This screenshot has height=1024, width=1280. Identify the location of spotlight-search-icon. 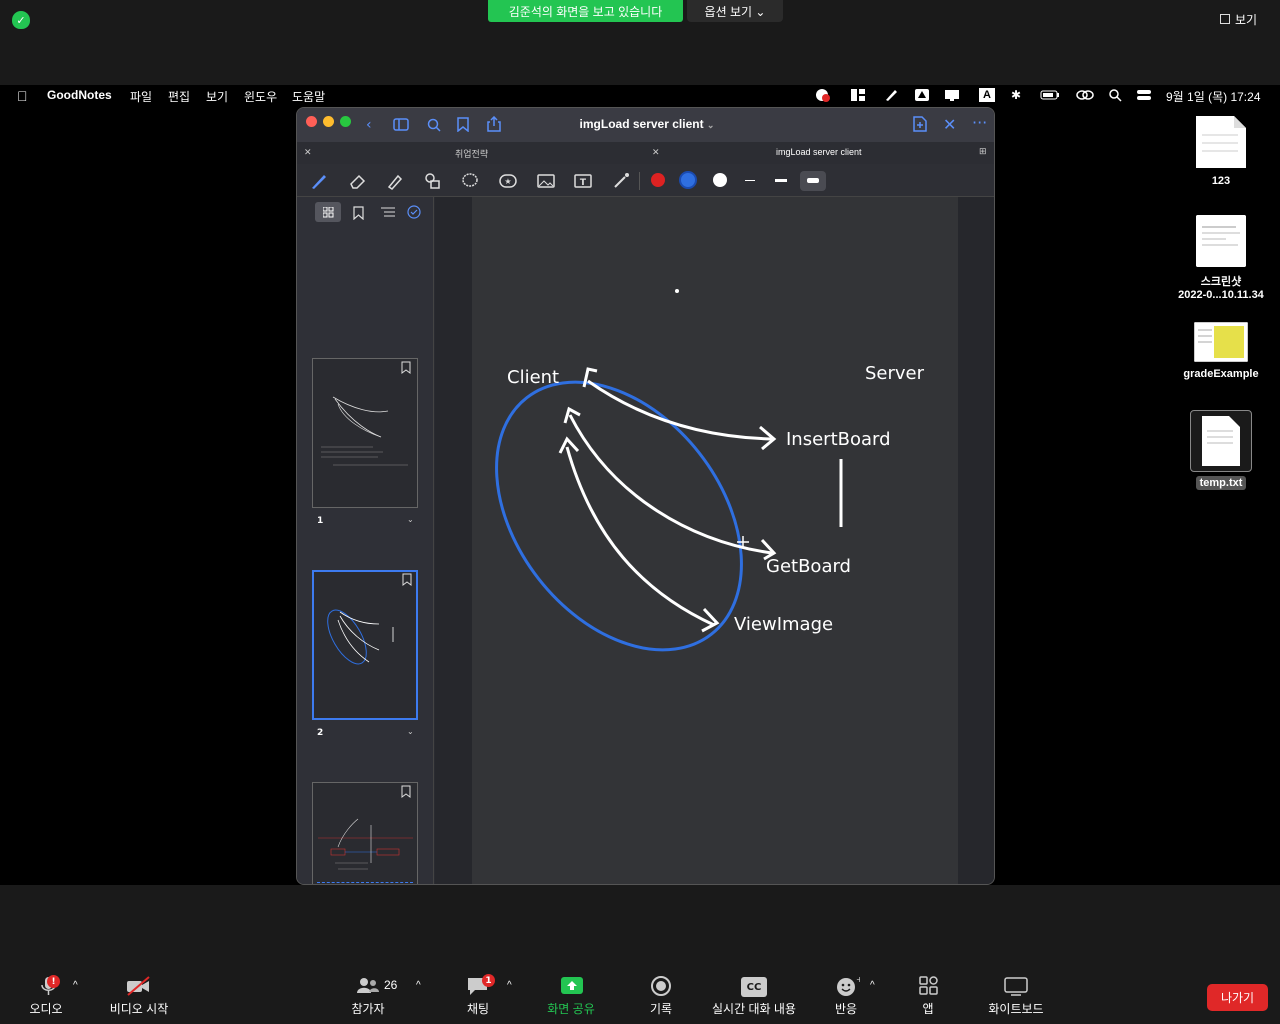
(1116, 95).